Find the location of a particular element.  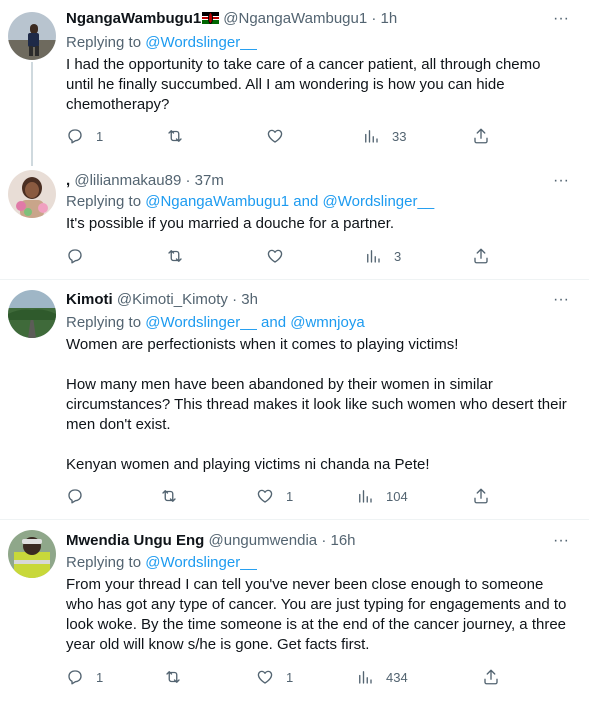

display-name: Kimoti is located at coordinates (89, 299).